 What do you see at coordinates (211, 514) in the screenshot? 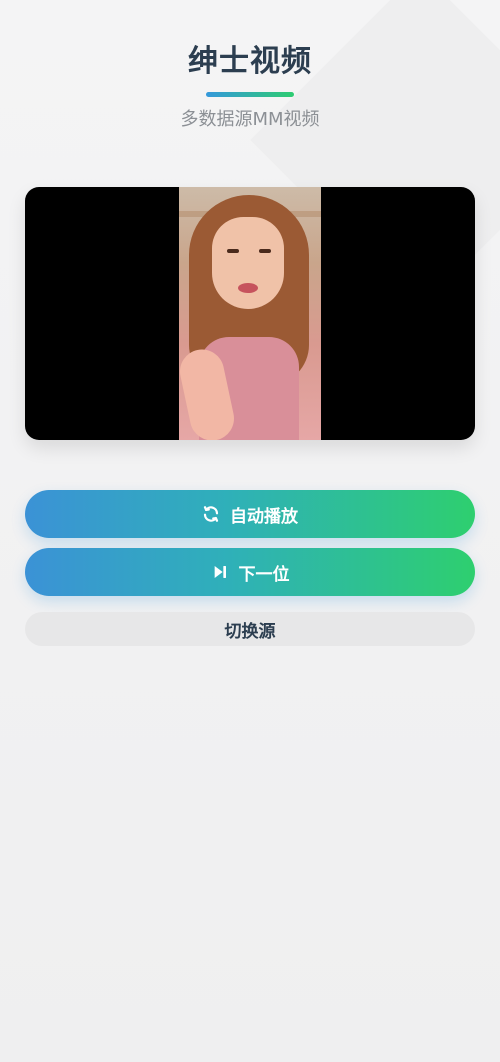
I see `refresh-icon` at bounding box center [211, 514].